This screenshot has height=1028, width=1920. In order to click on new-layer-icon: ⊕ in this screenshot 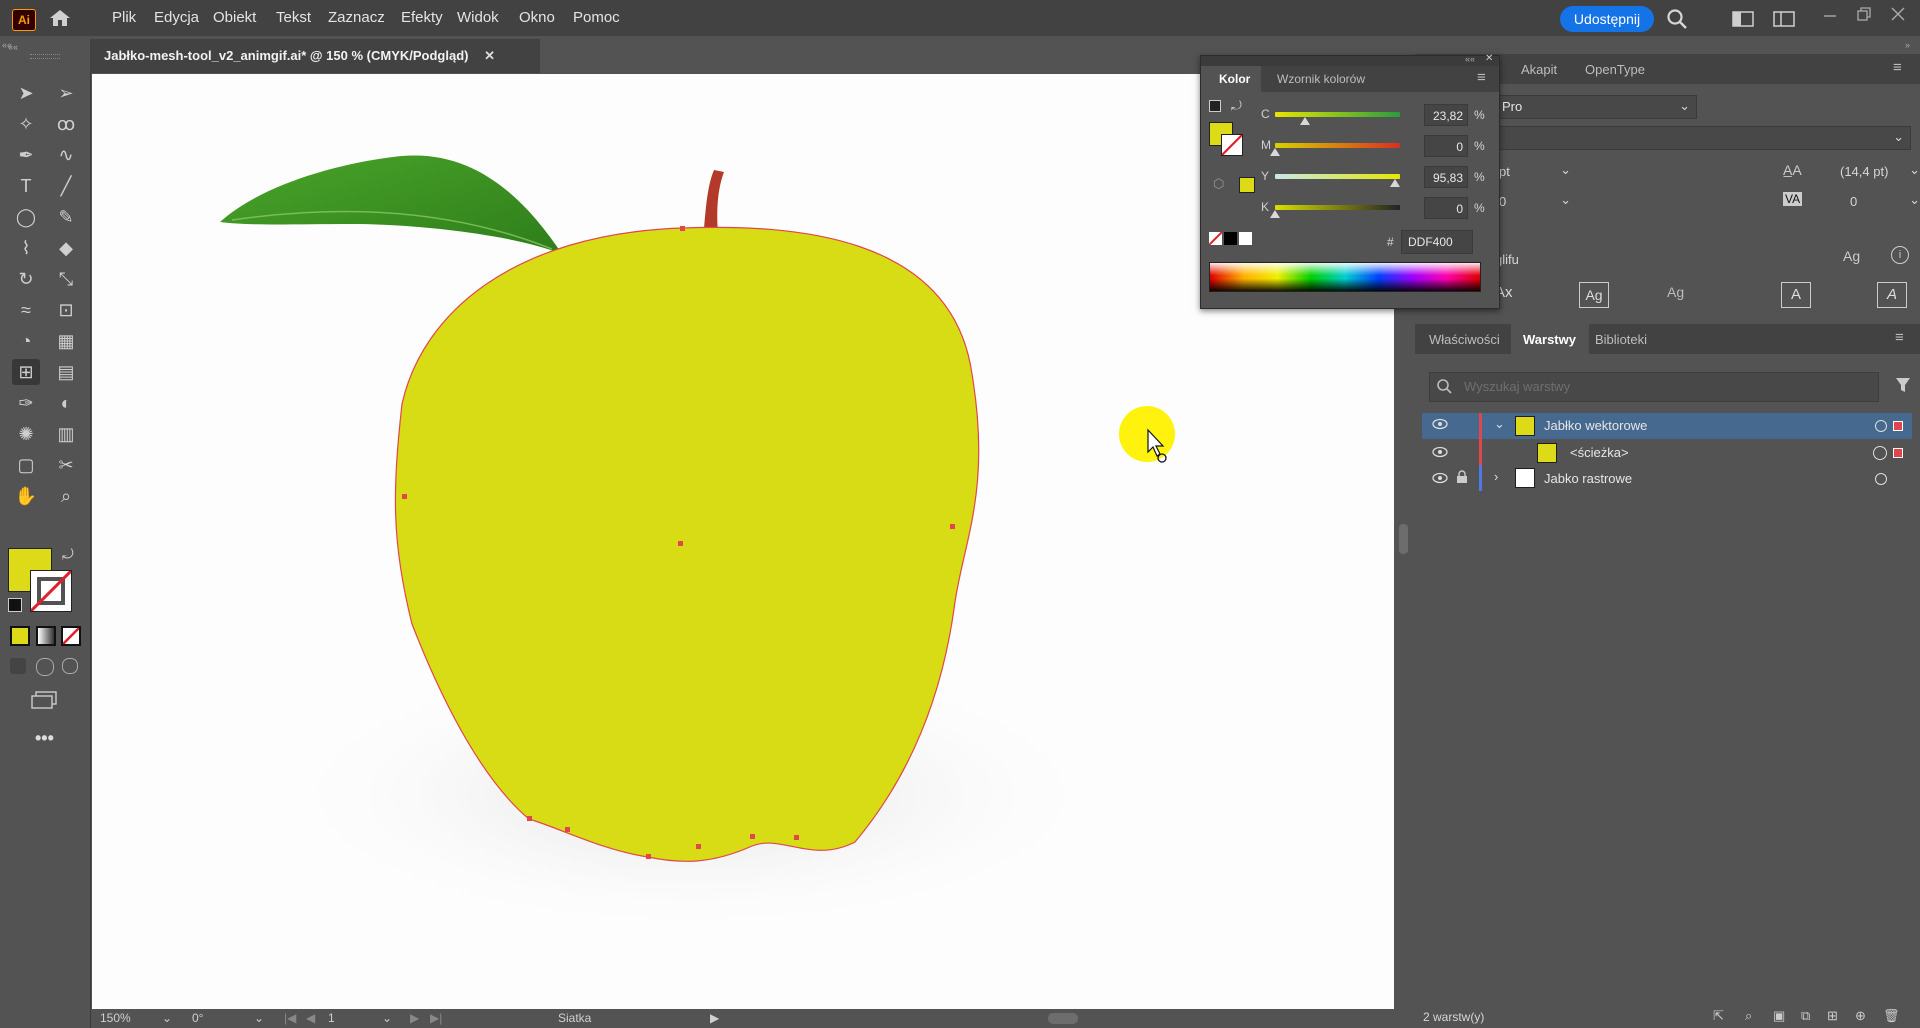, I will do `click(1860, 1016)`.